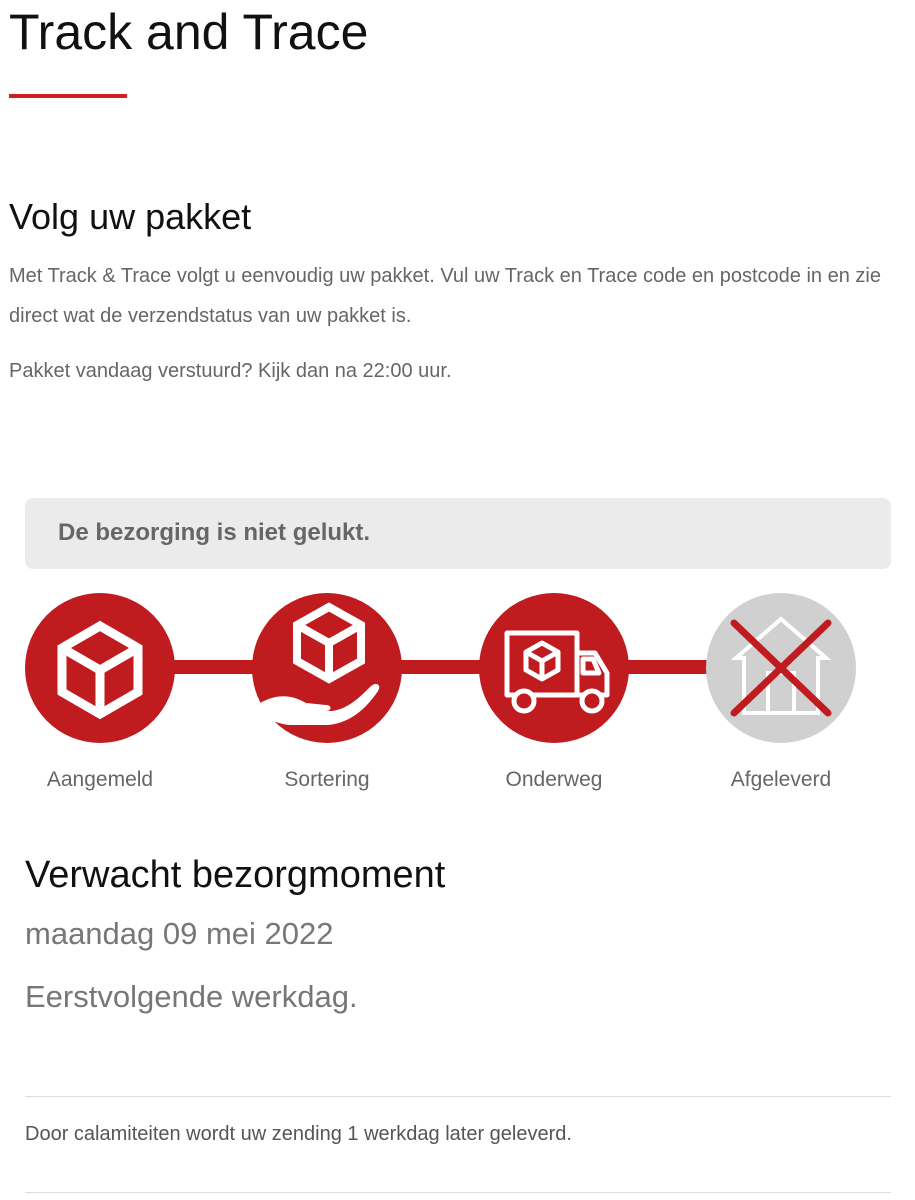 This screenshot has height=1200, width=915. I want to click on package-in-hand-icon, so click(327, 668).